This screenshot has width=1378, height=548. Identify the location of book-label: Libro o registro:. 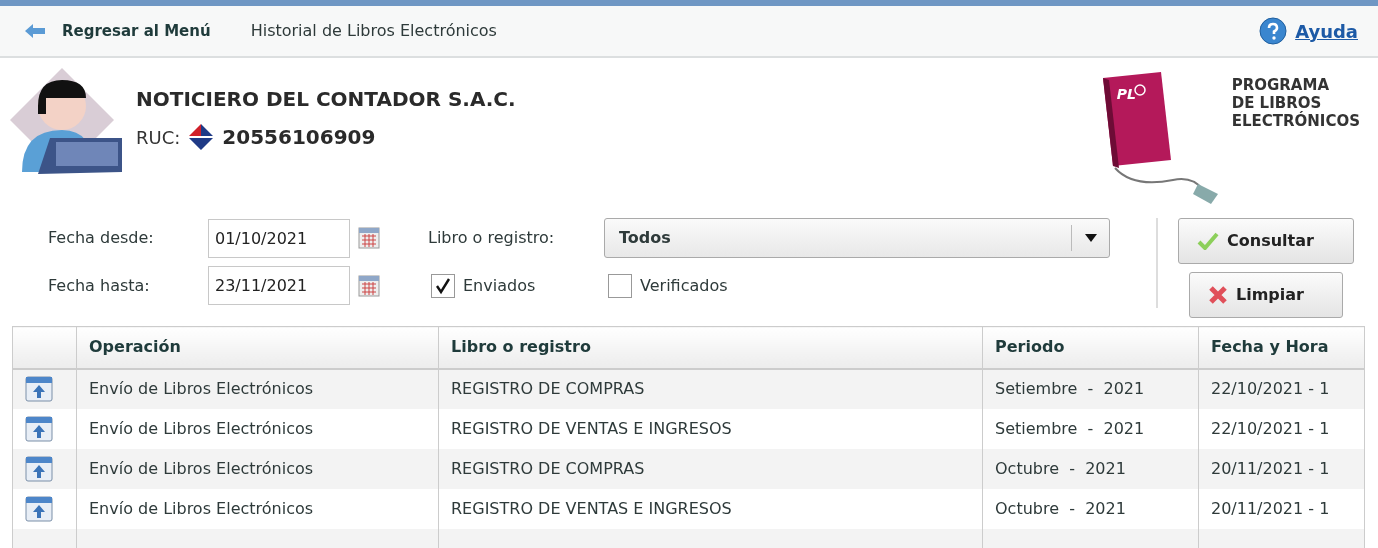
(492, 238).